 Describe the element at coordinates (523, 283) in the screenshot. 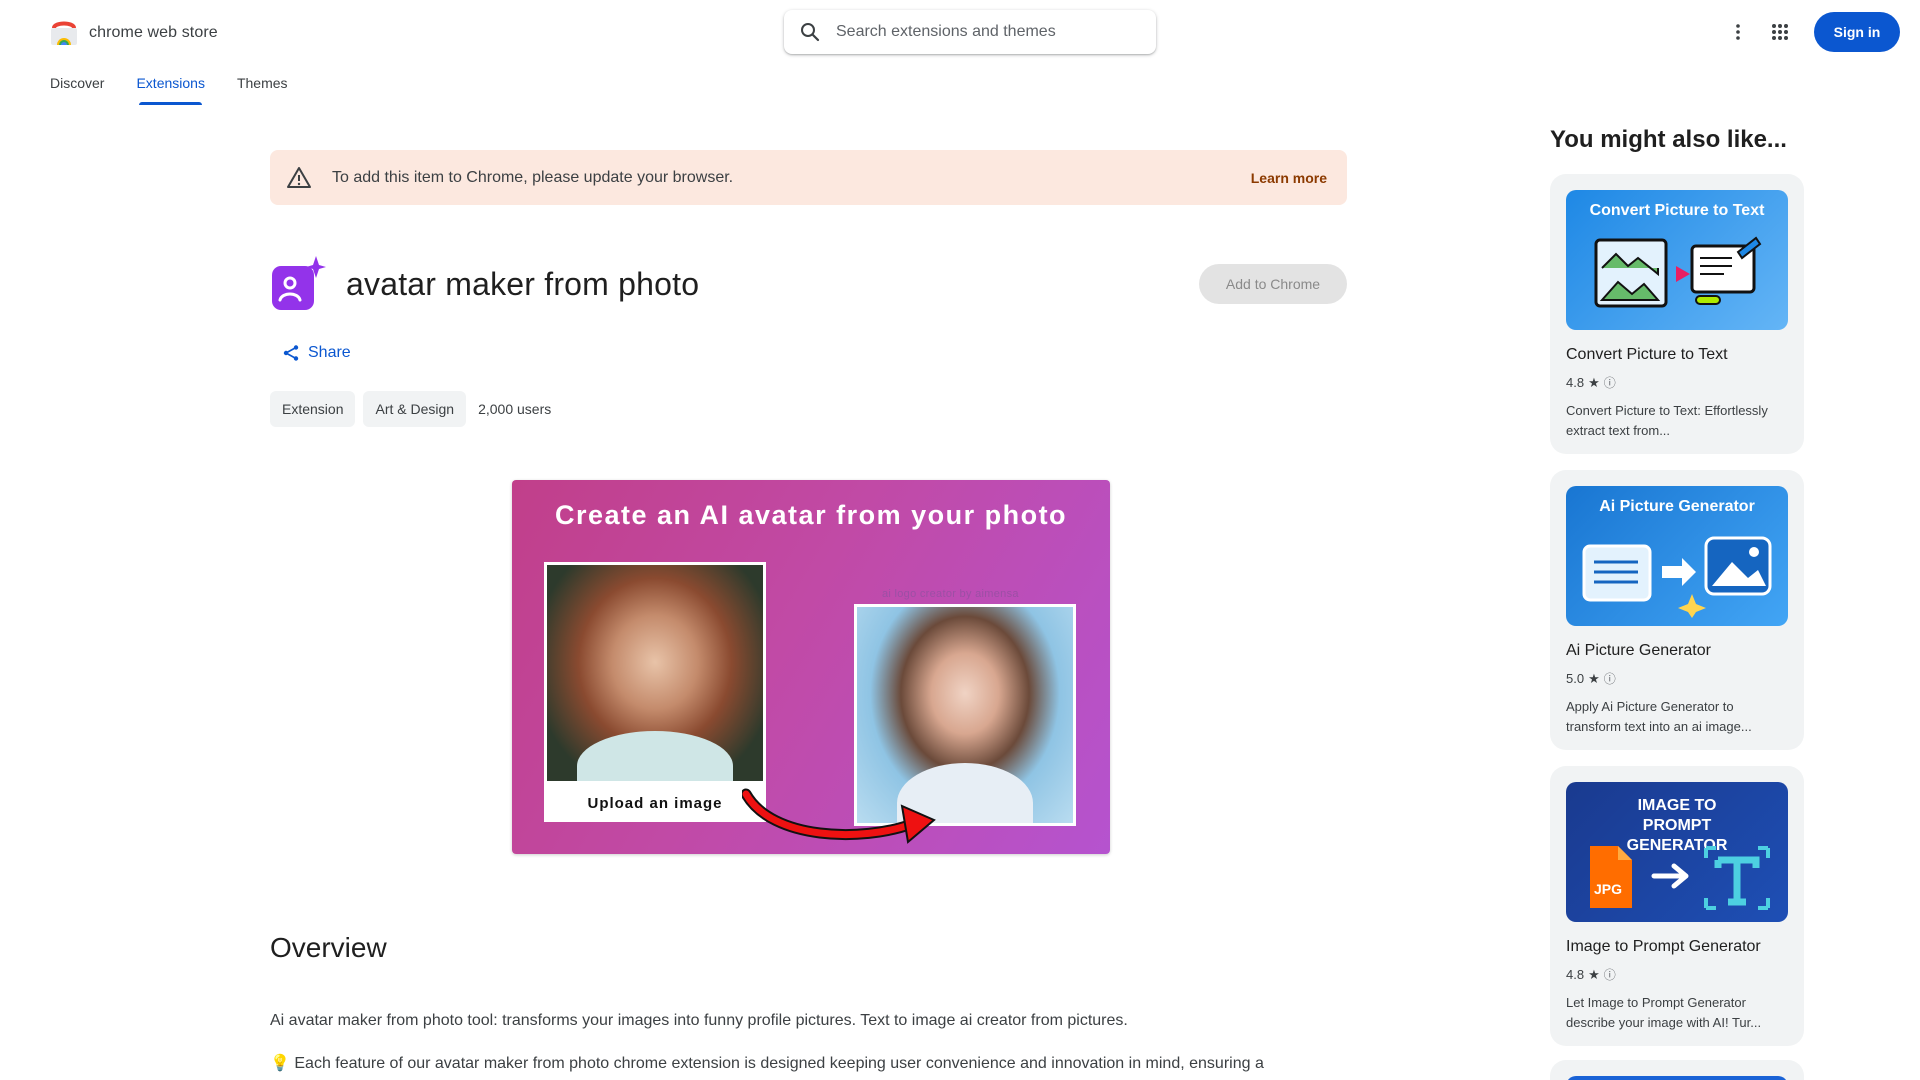

I see `extension-title: avatar maker from photo` at that location.